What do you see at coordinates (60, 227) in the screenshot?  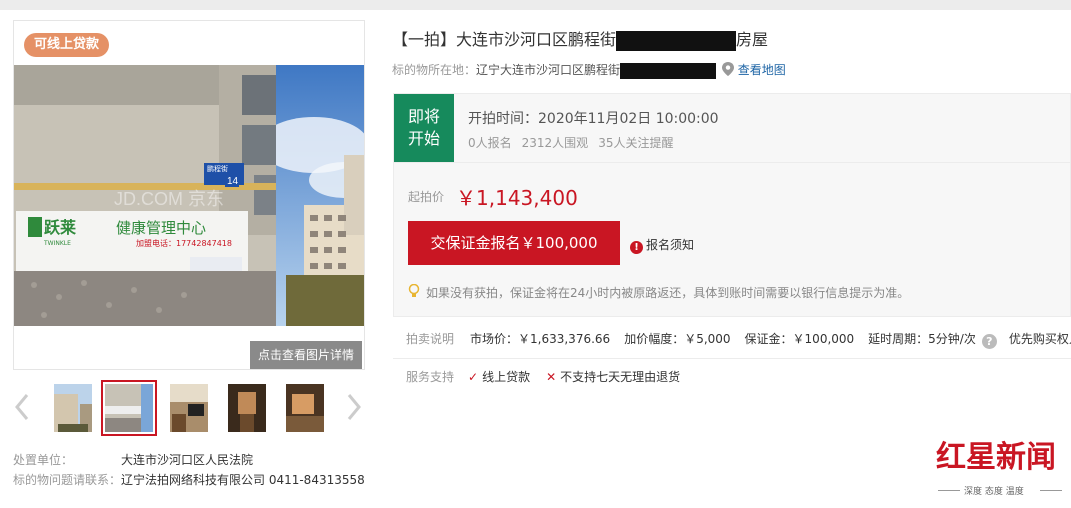 I see `shop-sign-brand: 跃莱` at bounding box center [60, 227].